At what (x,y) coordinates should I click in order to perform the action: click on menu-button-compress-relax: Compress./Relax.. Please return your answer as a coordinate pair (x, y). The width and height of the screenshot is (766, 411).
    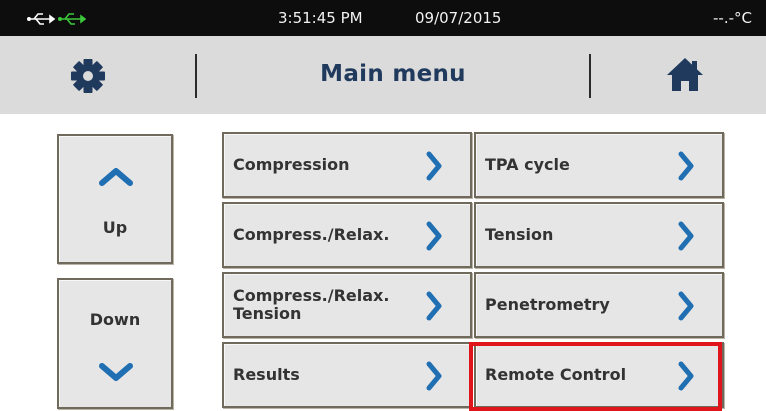
    Looking at the image, I should click on (347, 235).